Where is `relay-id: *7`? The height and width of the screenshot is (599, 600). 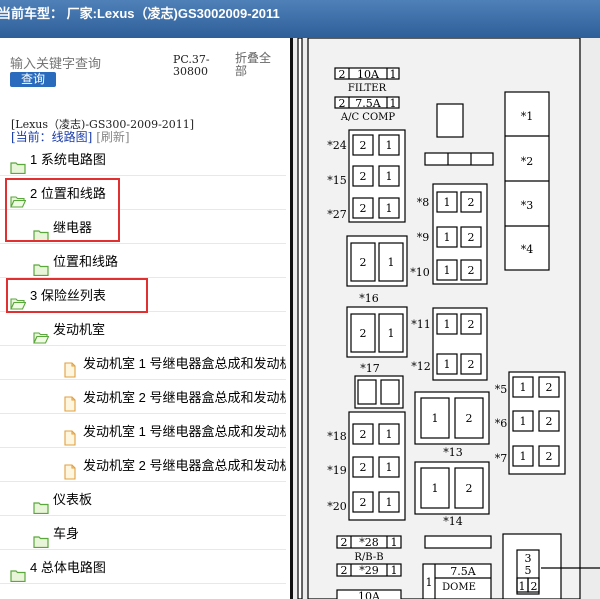
relay-id: *7 is located at coordinates (501, 458).